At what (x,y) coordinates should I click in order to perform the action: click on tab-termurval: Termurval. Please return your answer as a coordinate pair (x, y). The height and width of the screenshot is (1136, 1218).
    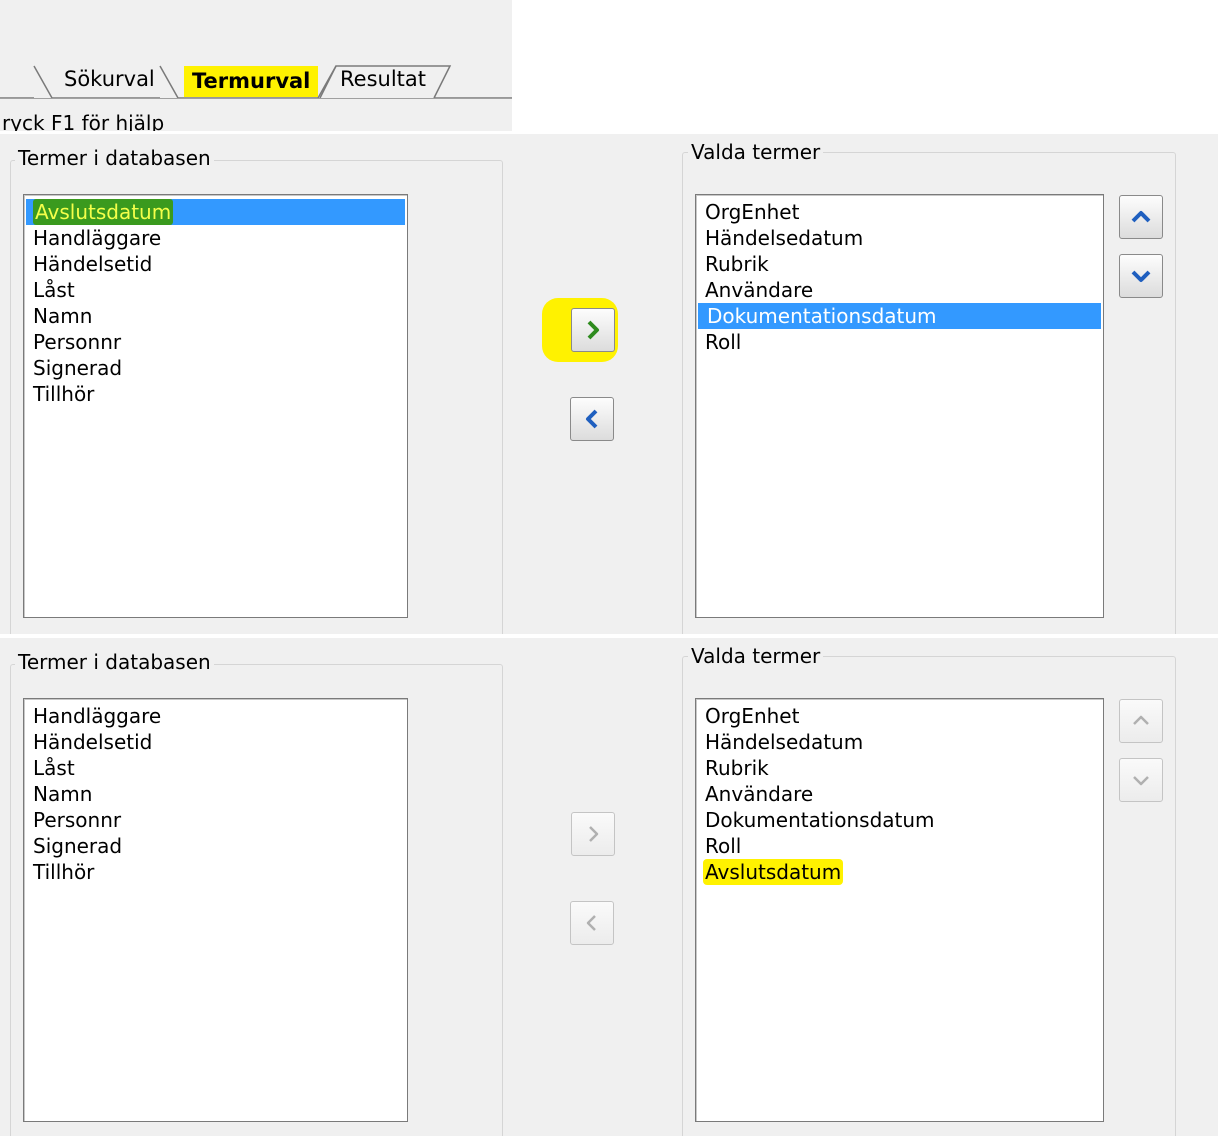
    Looking at the image, I should click on (251, 81).